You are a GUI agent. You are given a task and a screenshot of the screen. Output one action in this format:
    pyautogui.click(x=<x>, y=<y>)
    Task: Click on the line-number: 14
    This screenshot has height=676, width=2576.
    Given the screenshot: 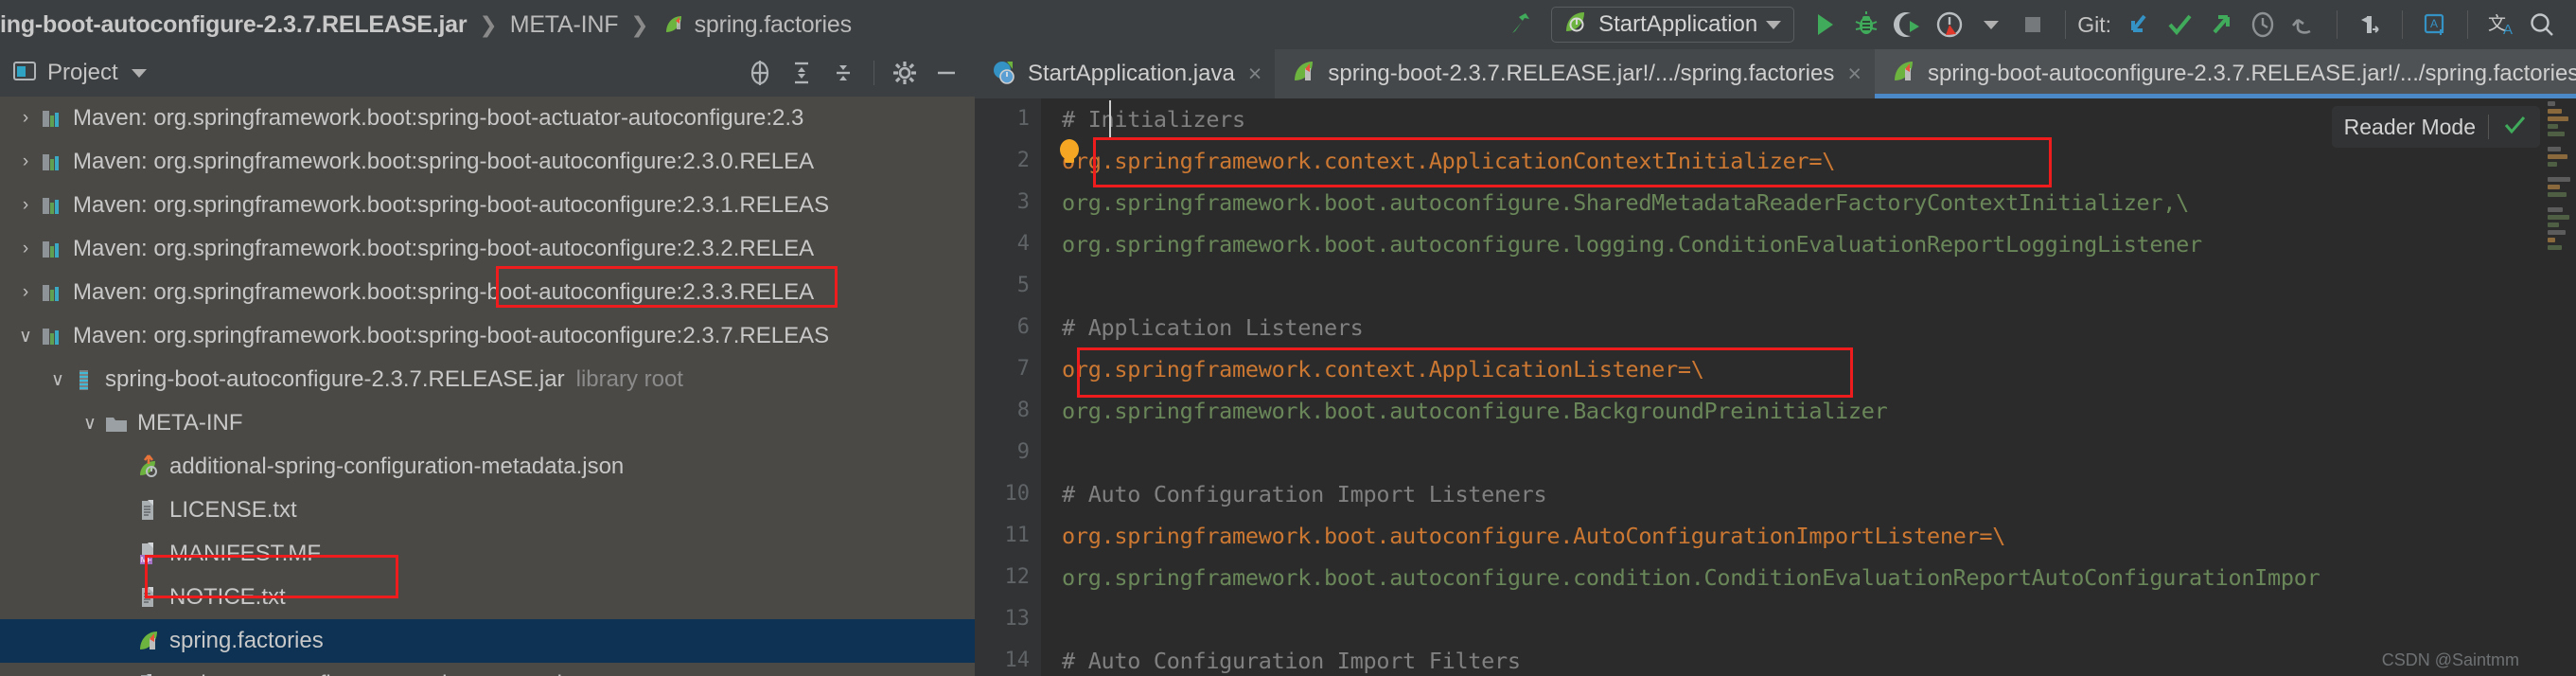 What is the action you would take?
    pyautogui.click(x=1017, y=660)
    